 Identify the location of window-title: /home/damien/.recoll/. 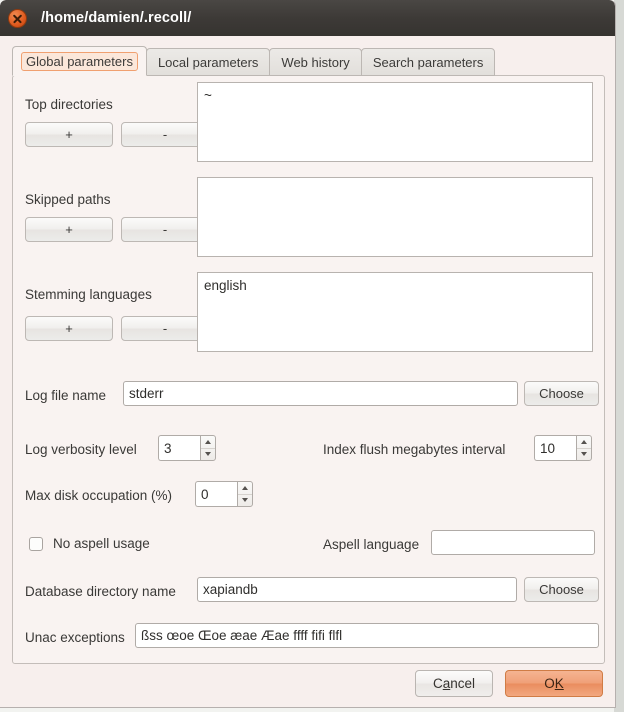
(116, 18).